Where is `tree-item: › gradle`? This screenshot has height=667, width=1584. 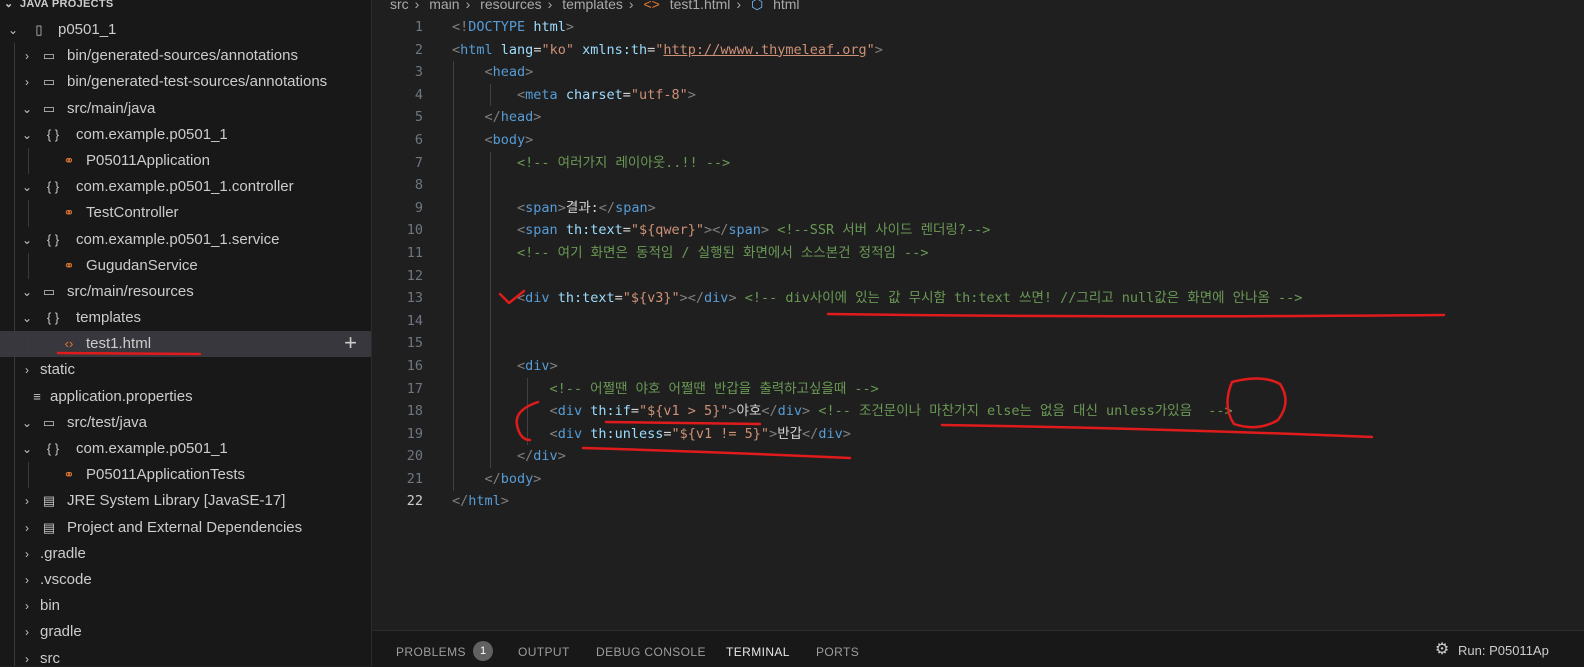
tree-item: › gradle is located at coordinates (185, 632).